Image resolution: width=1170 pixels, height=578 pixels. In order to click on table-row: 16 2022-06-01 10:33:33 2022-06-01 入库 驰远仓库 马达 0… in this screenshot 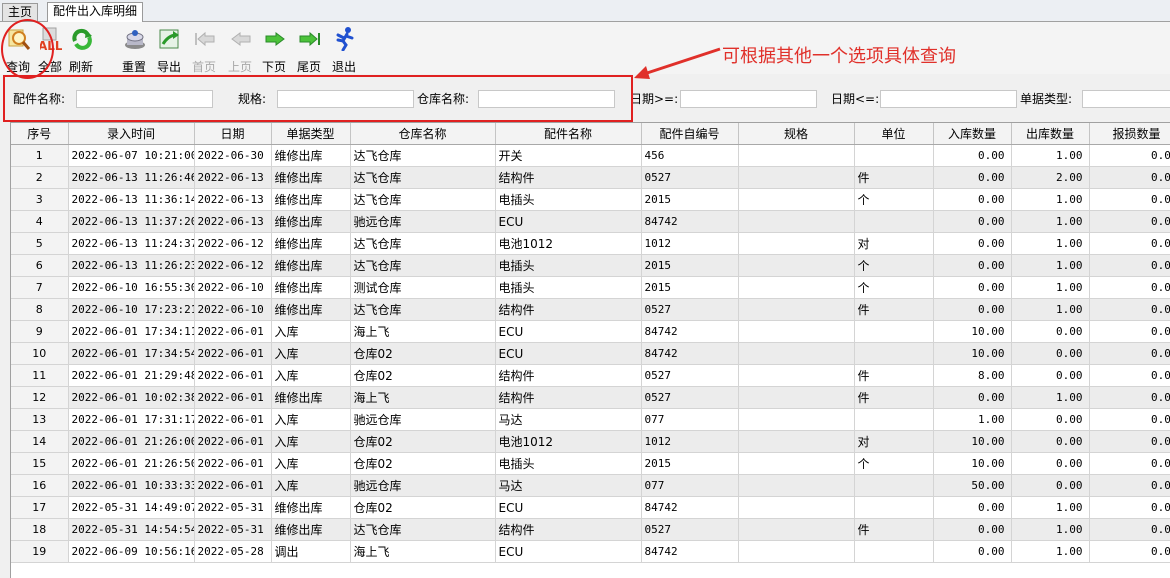, I will do `click(590, 485)`.